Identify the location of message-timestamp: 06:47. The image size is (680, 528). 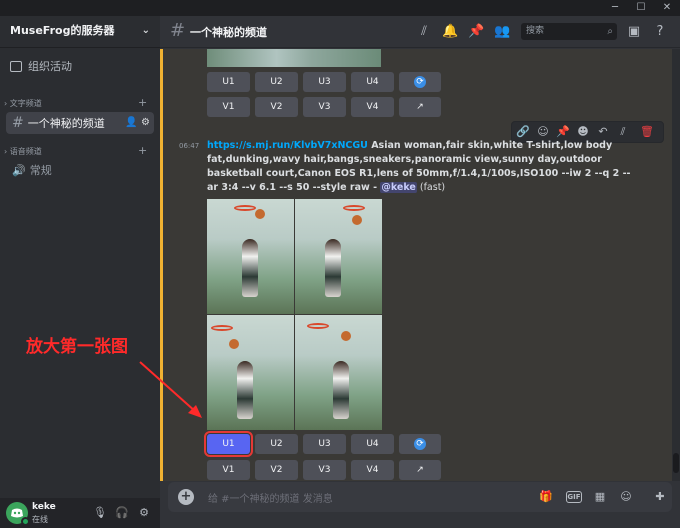
(189, 146).